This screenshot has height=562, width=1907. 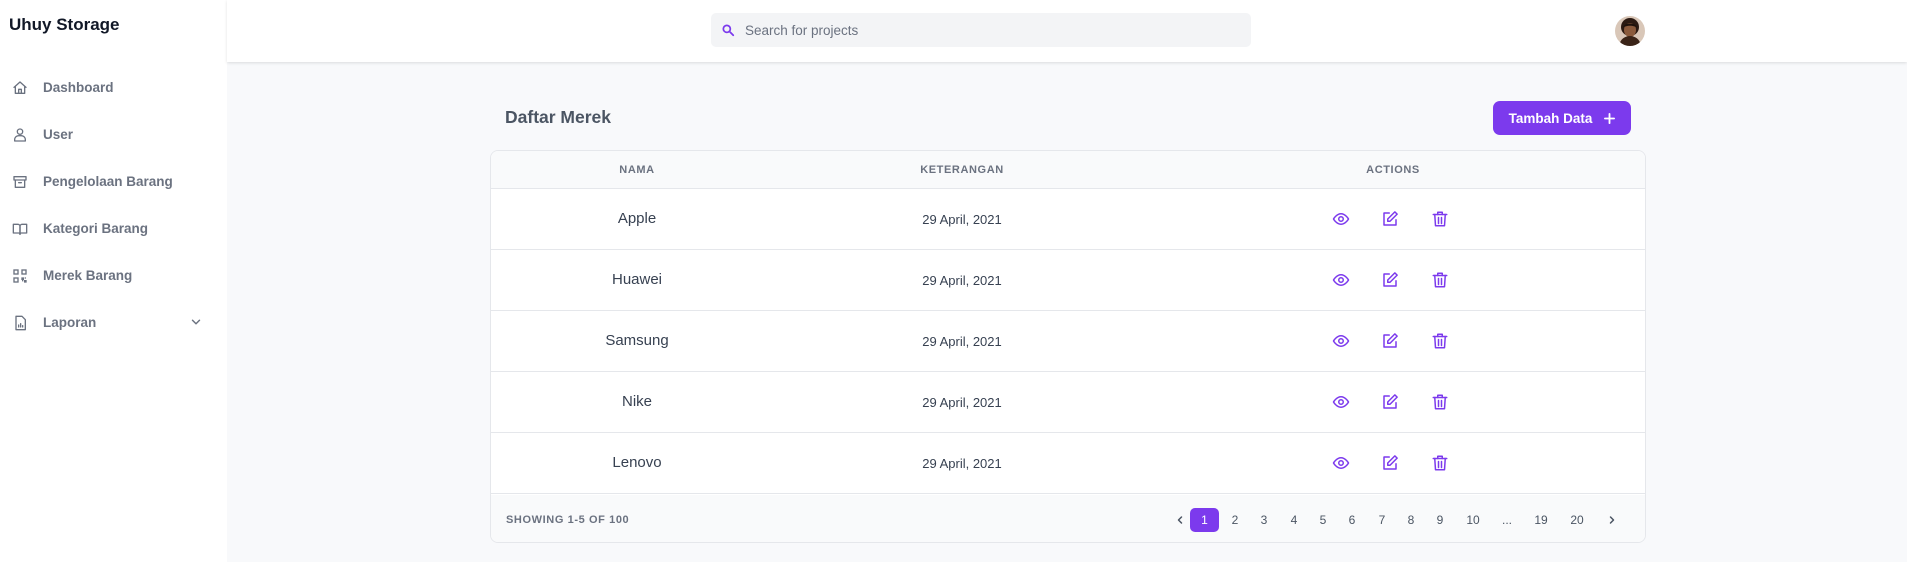 I want to click on app-title: Uhuy Storage, so click(x=64, y=24).